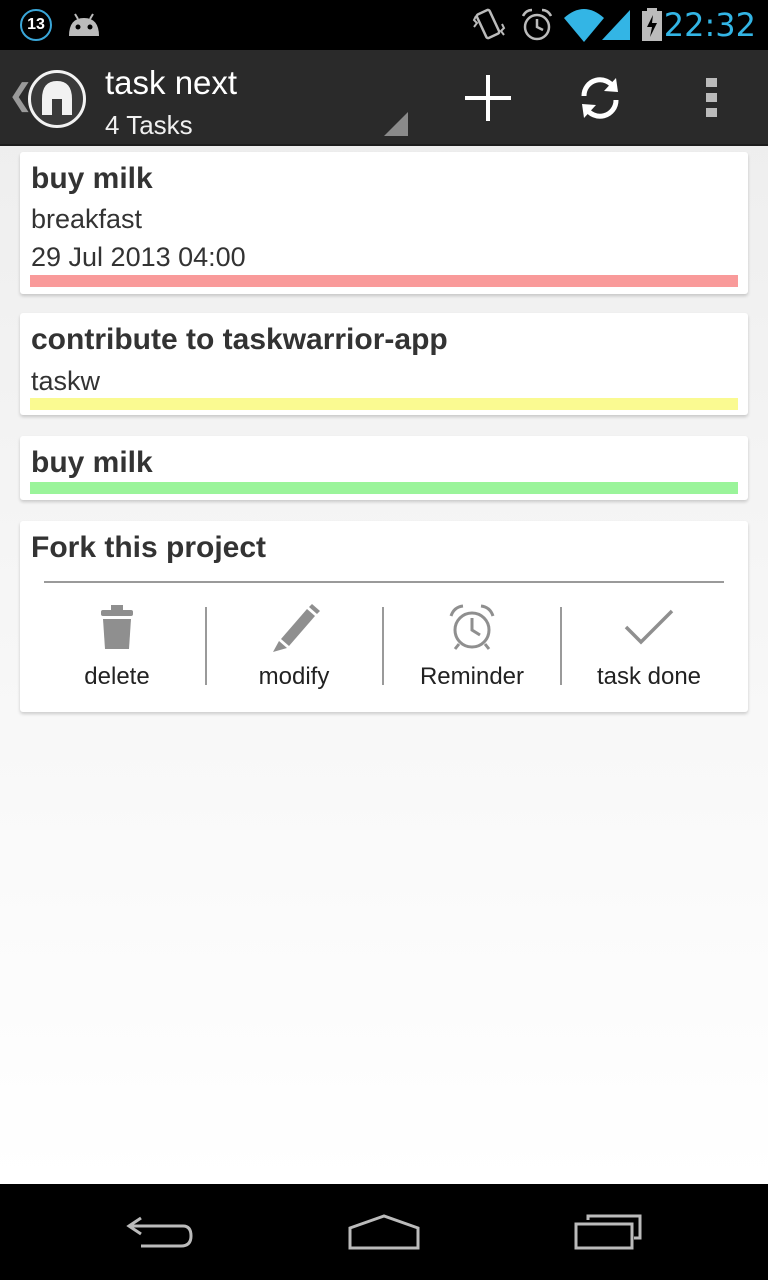  I want to click on checkmark-icon, so click(649, 627).